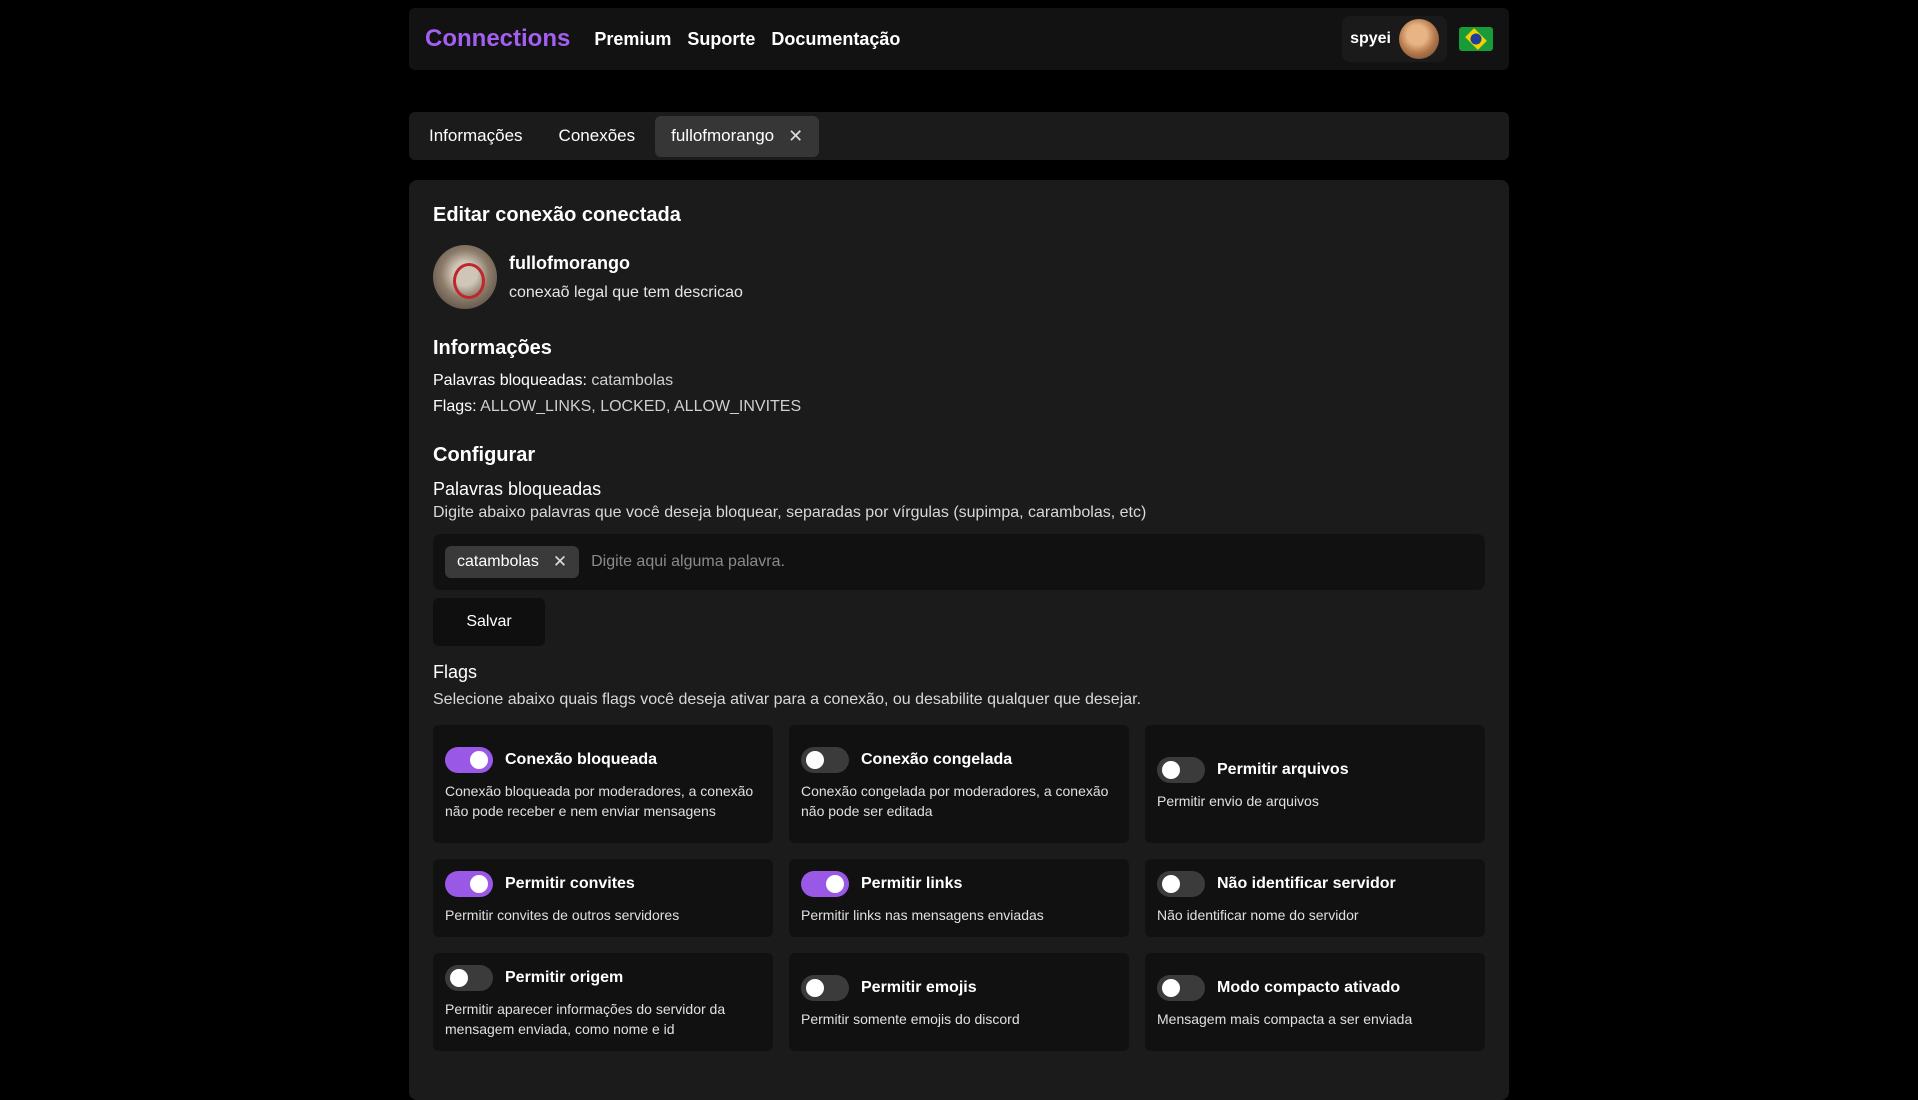 The width and height of the screenshot is (1918, 1100). I want to click on flag-description: Mensagem mais compacta a ser enviada, so click(1285, 1019).